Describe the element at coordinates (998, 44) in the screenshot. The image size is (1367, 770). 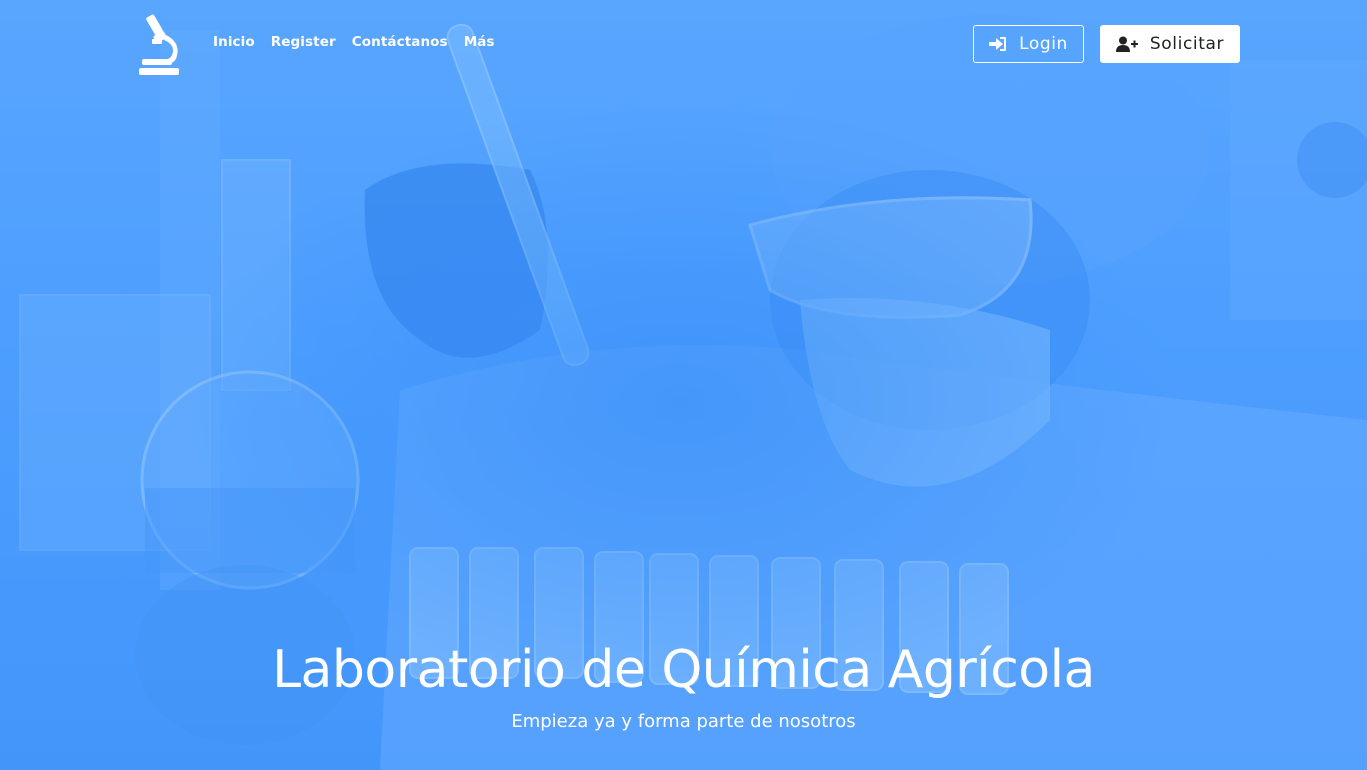
I see `sign-in-icon` at that location.